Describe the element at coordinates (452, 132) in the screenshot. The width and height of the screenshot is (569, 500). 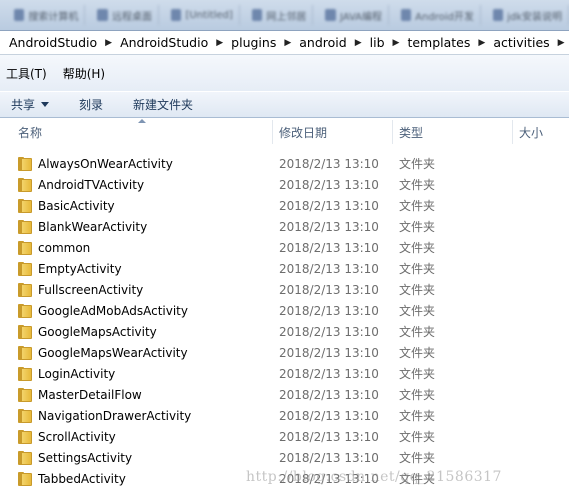
I see `column-type: 类型` at that location.